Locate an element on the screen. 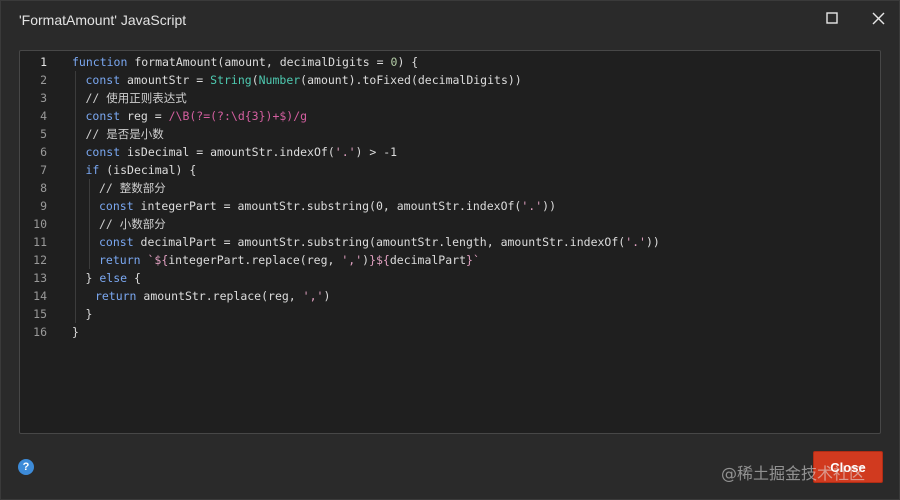  line-number: 14 is located at coordinates (40, 296).